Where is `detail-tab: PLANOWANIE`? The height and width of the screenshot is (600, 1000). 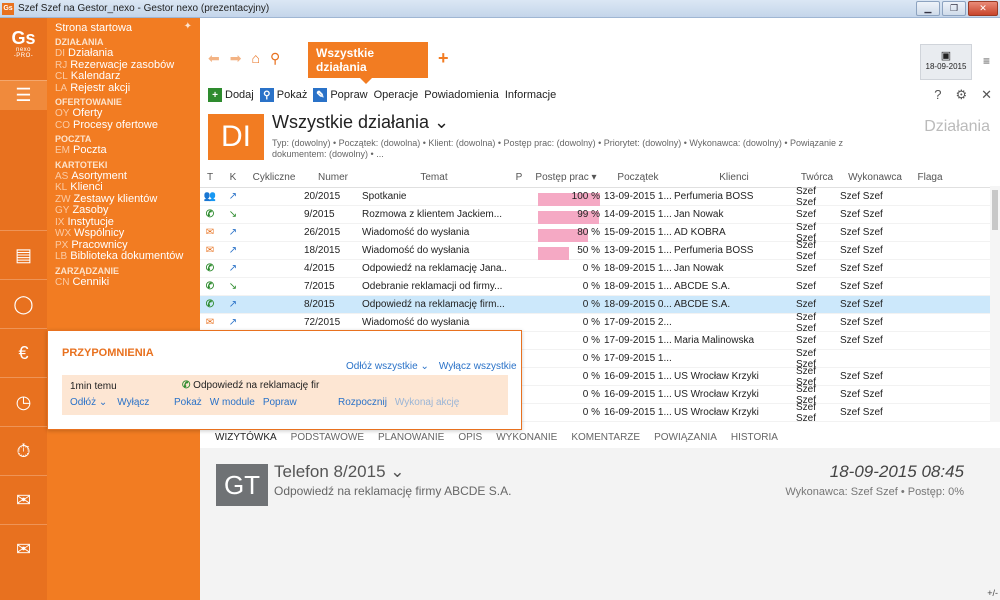 detail-tab: PLANOWANIE is located at coordinates (411, 437).